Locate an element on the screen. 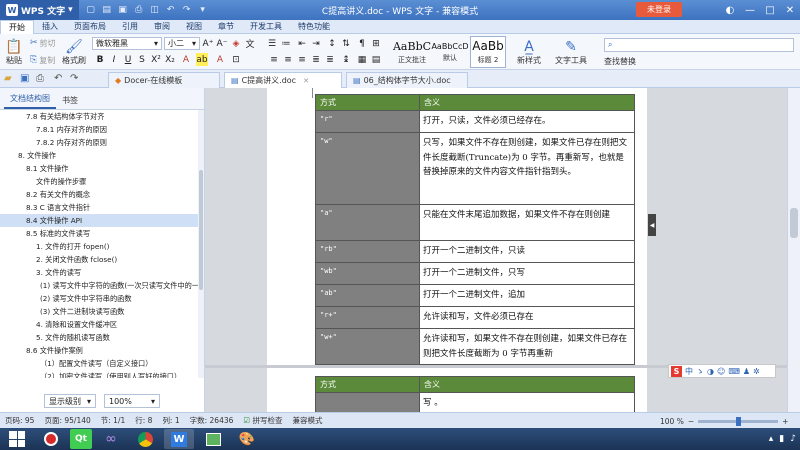 The height and width of the screenshot is (450, 800). format-painter-button: 🖌 格式刷 is located at coordinates (74, 52).